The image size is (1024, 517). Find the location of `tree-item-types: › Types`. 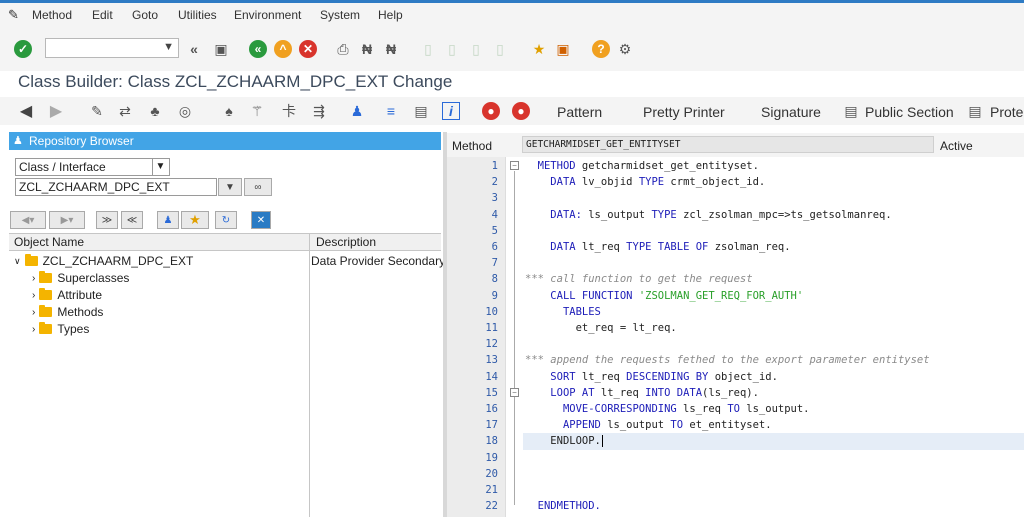

tree-item-types: › Types is located at coordinates (60, 329).